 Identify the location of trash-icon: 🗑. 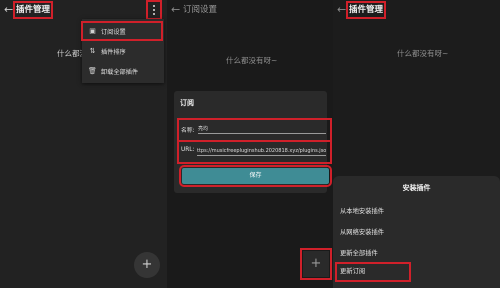
(92, 70).